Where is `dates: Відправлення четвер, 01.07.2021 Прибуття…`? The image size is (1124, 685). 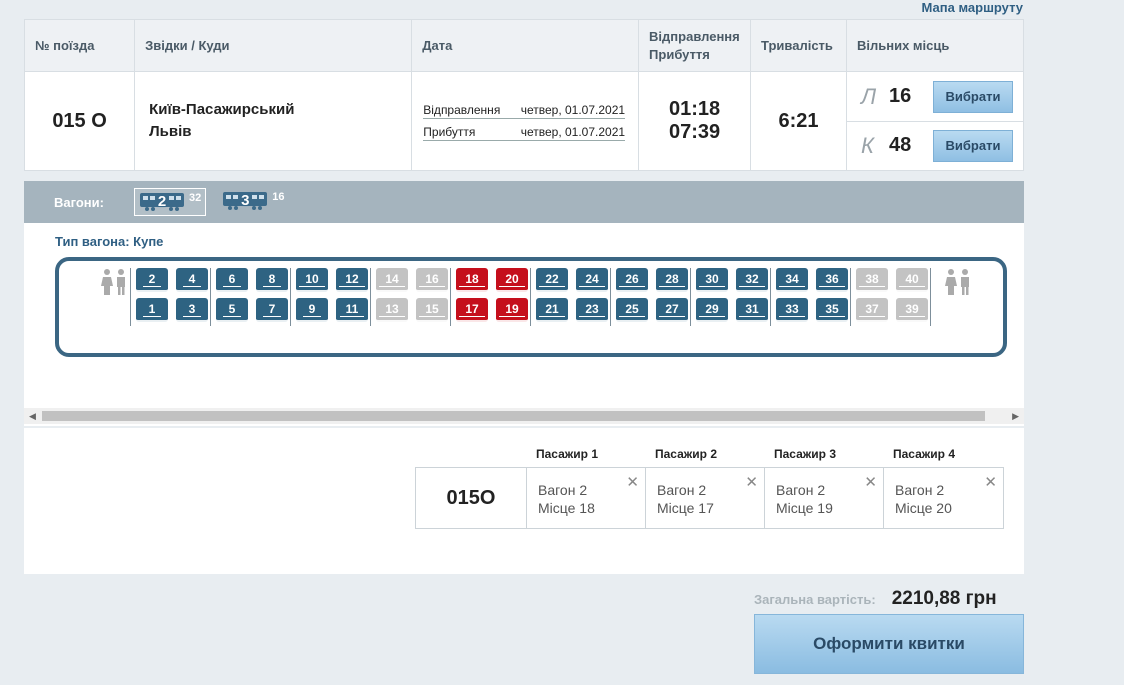 dates: Відправлення четвер, 01.07.2021 Прибуття… is located at coordinates (525, 121).